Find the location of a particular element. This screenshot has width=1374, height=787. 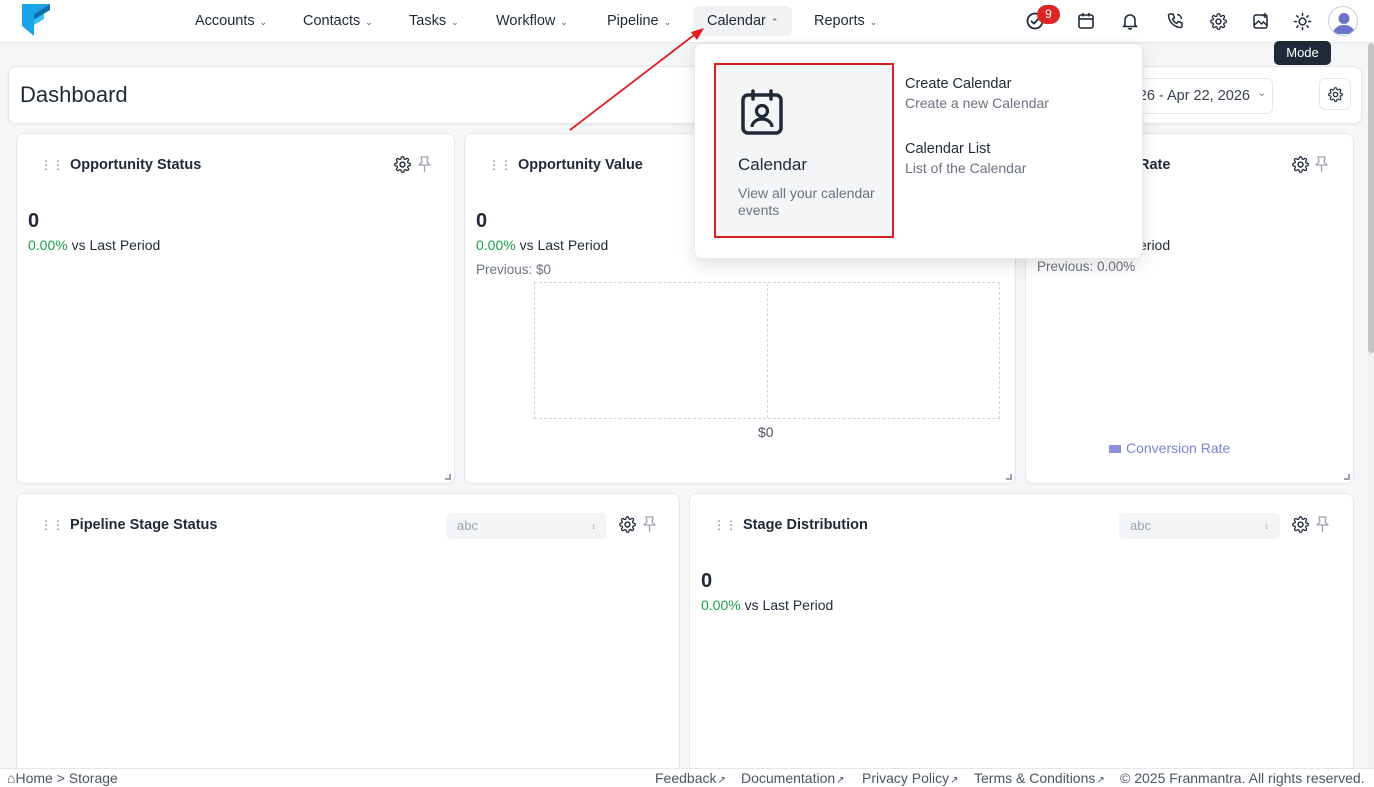

menu-item-create-calendar: Create Calendar Create a new Calendar is located at coordinates (1015, 93).